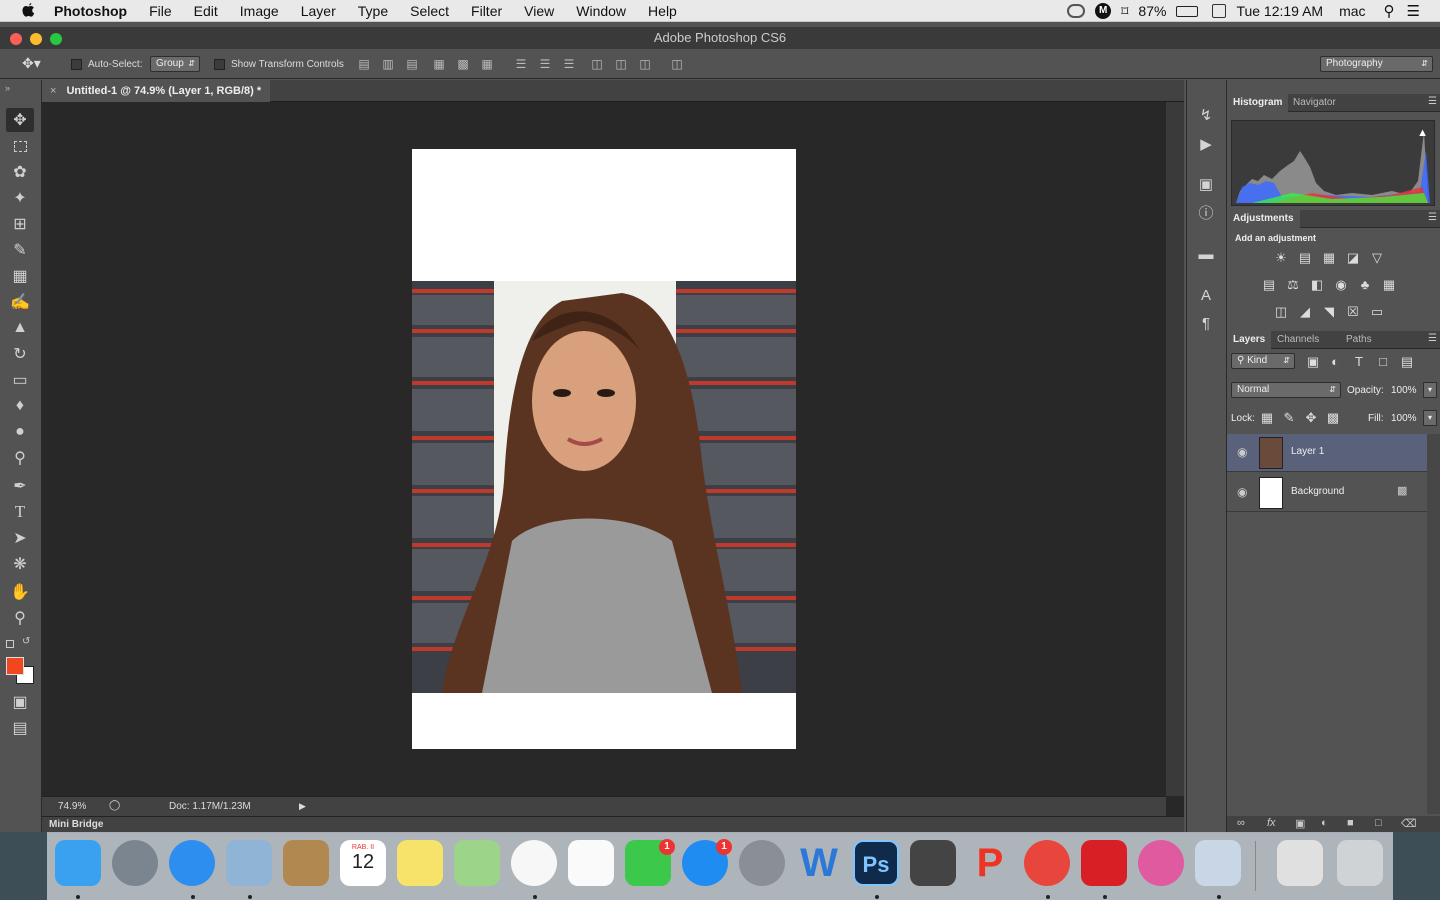 Image resolution: width=1440 pixels, height=900 pixels. What do you see at coordinates (1249, 340) in the screenshot?
I see `tab-layers: Layers` at bounding box center [1249, 340].